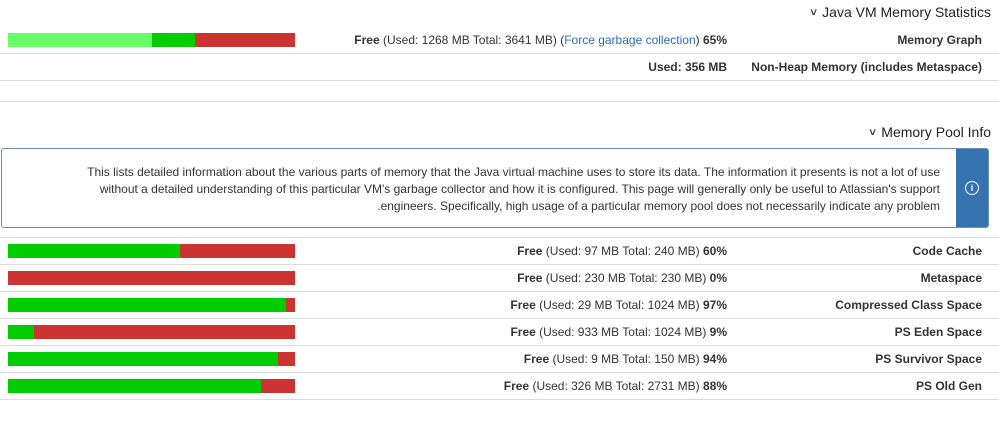 Image resolution: width=999 pixels, height=421 pixels. Describe the element at coordinates (622, 332) in the screenshot. I see `pool-details: (Used: 933 MB Total: 1024 MB)` at that location.